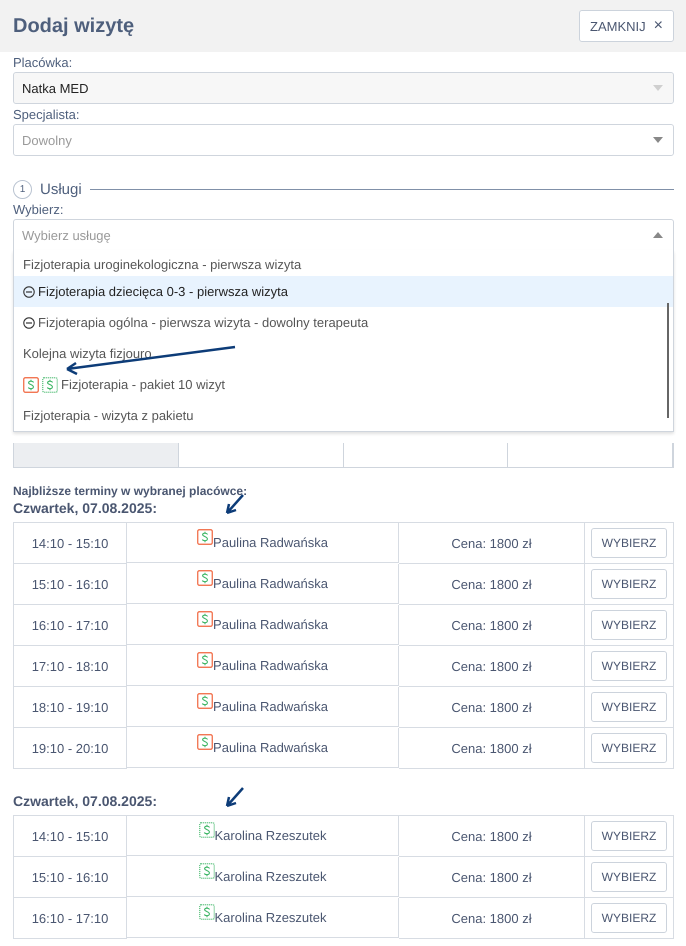  Describe the element at coordinates (343, 264) in the screenshot. I see `dropdown-option: Fizjoterapia uroginekologiczna - pierwsza wizyta` at that location.